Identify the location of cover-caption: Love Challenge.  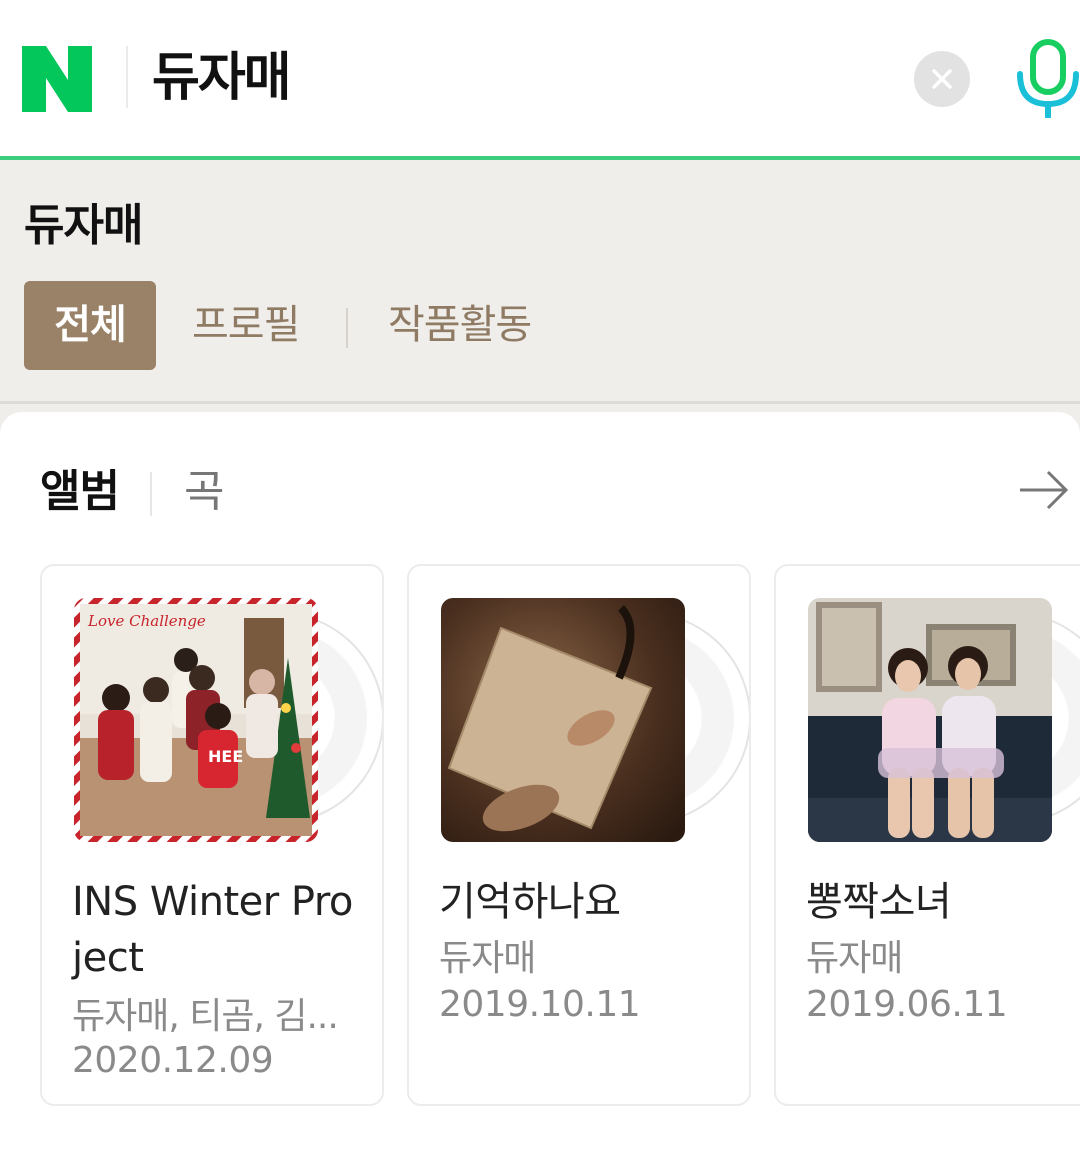
(146, 621).